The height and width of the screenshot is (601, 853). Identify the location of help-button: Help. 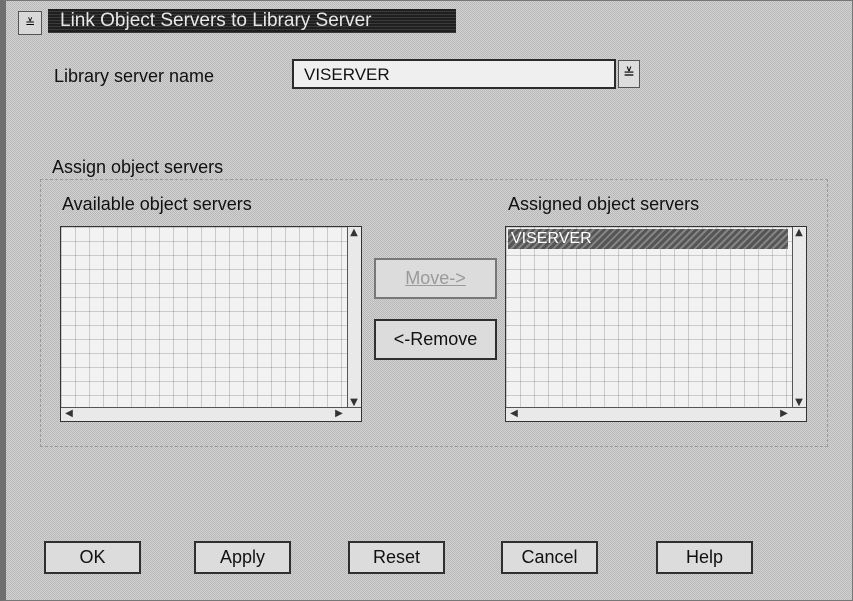
(704, 557).